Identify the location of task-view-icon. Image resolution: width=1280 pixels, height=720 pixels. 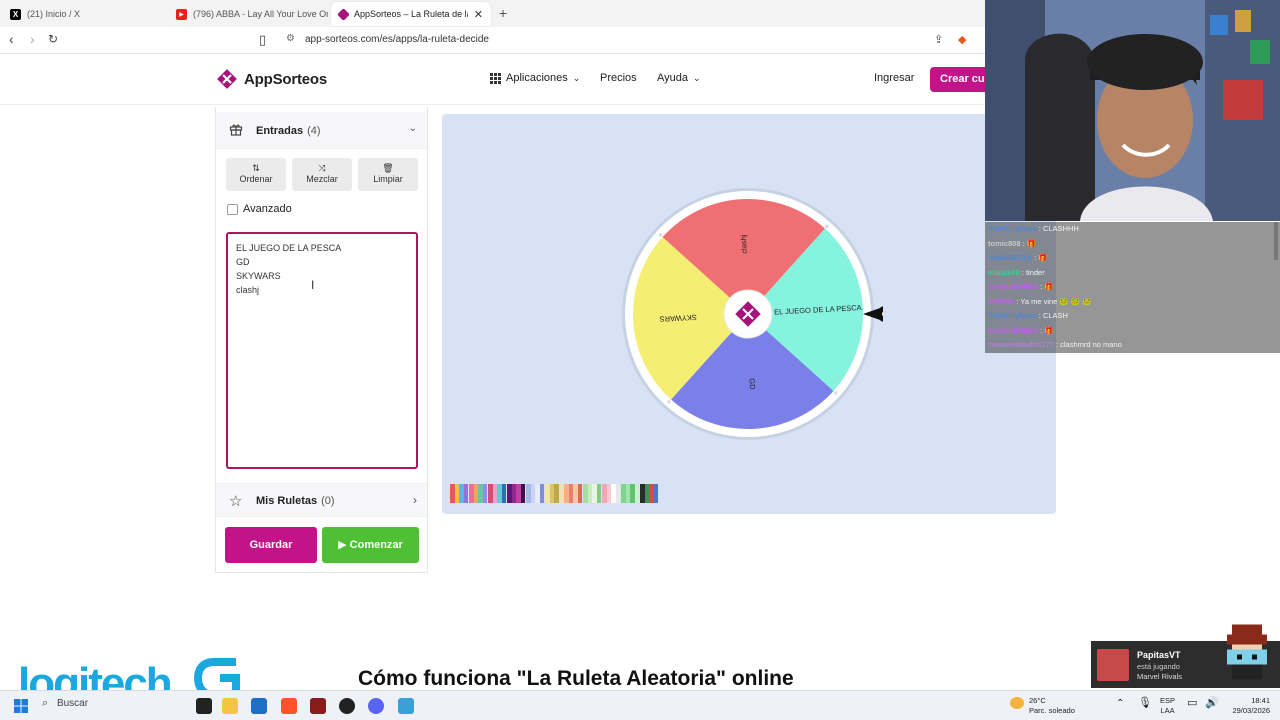
(204, 706).